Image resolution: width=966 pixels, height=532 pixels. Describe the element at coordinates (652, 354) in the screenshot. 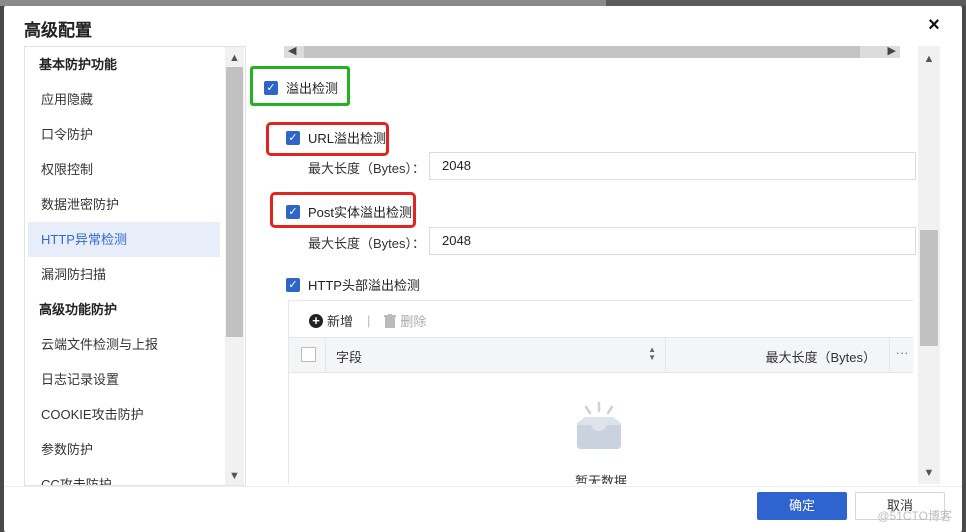

I see `sort-icon: ▲ ▼` at that location.